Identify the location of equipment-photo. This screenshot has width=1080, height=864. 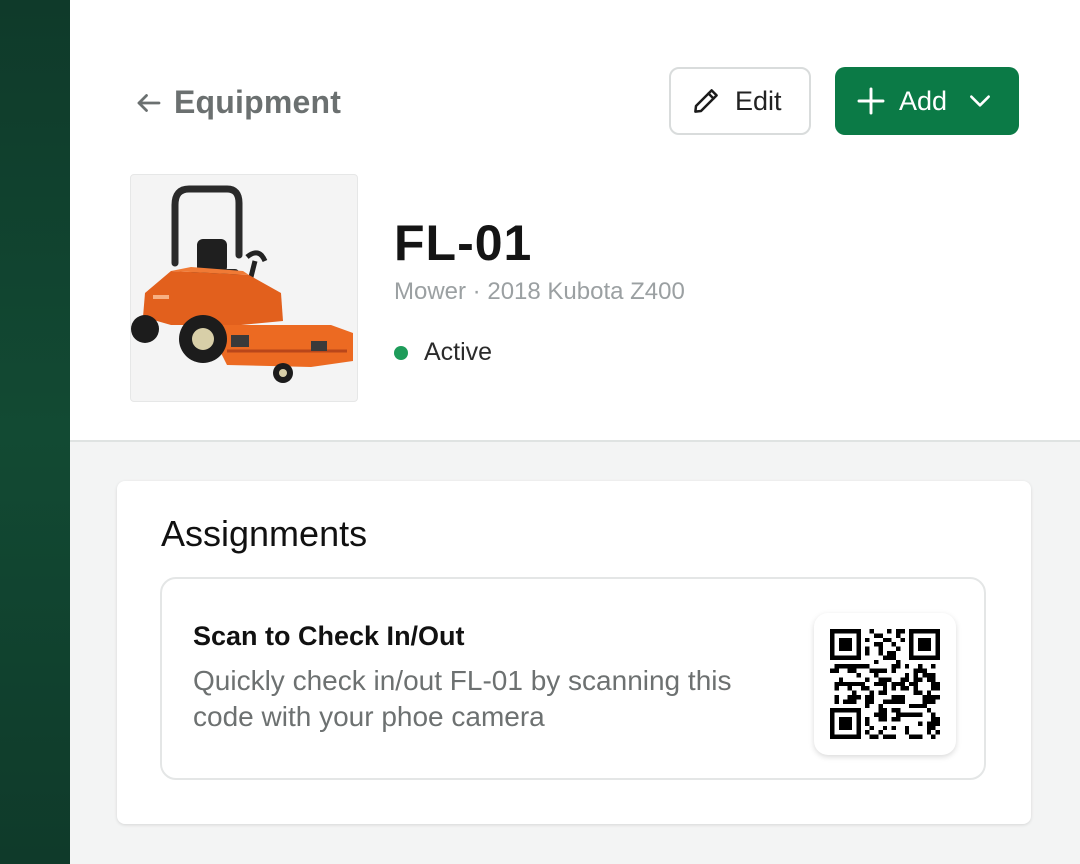
(244, 288).